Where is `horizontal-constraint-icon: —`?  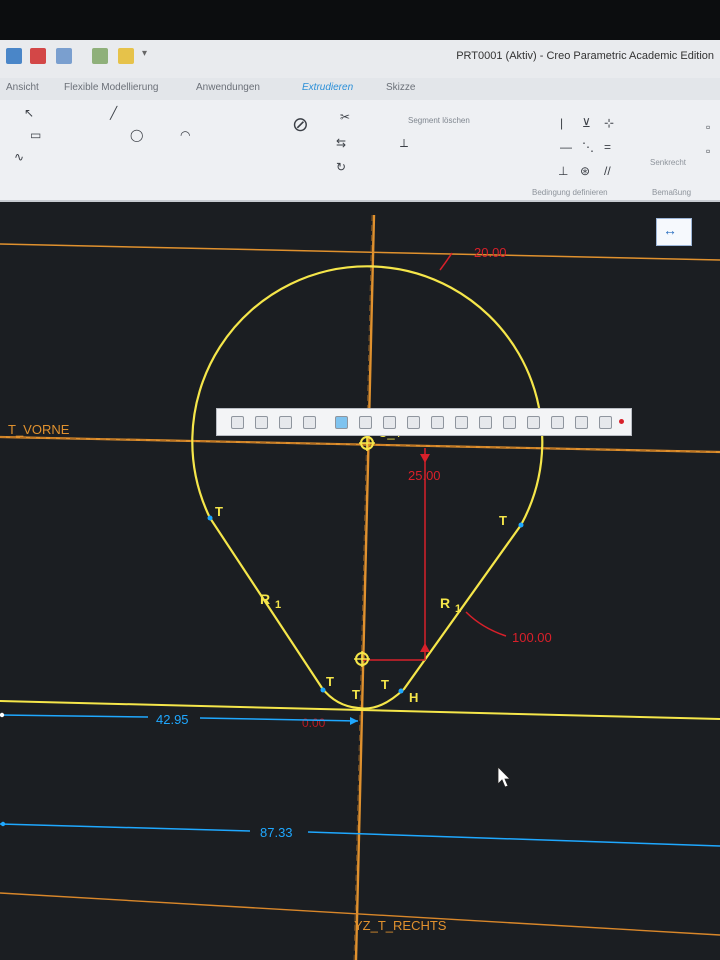 horizontal-constraint-icon: — is located at coordinates (566, 147).